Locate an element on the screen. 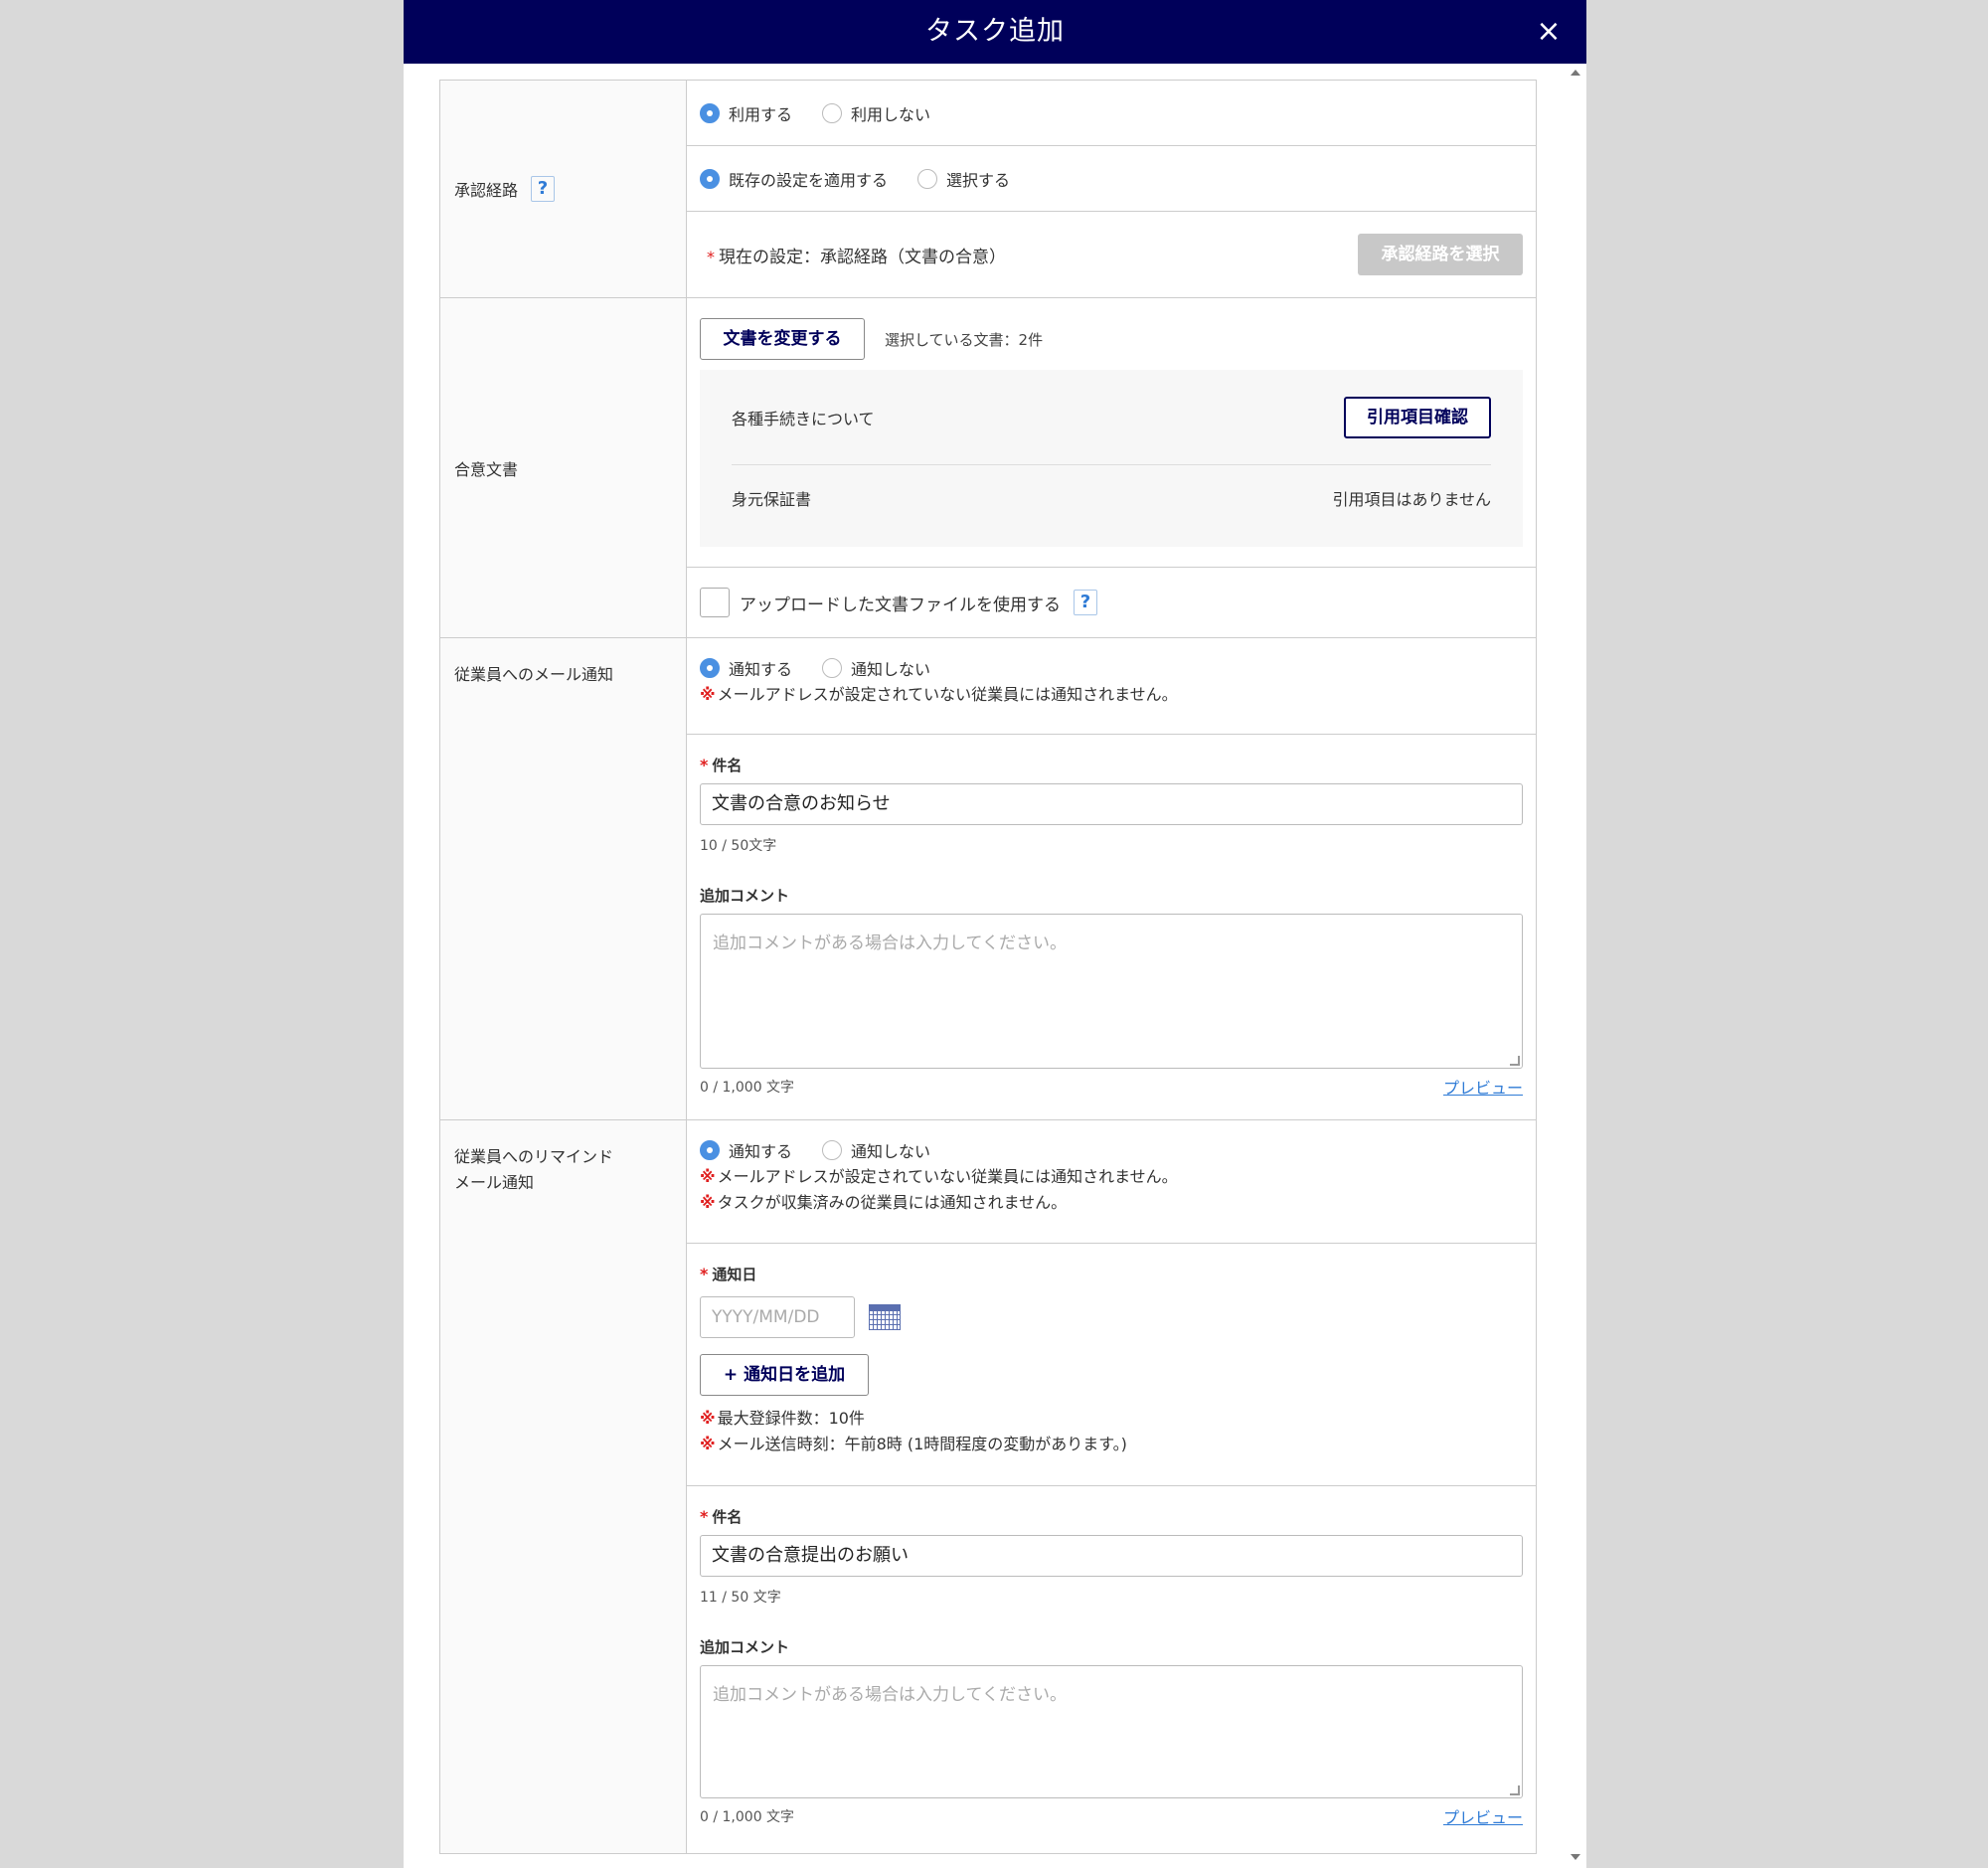 Image resolution: width=1988 pixels, height=1868 pixels. comment-char-count: 0 / 1,000 文字 is located at coordinates (747, 1088).